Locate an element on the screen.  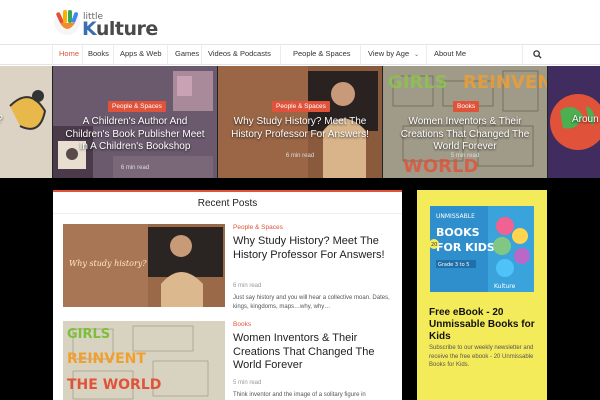
slide-title: ? is located at coordinates (5, 120).